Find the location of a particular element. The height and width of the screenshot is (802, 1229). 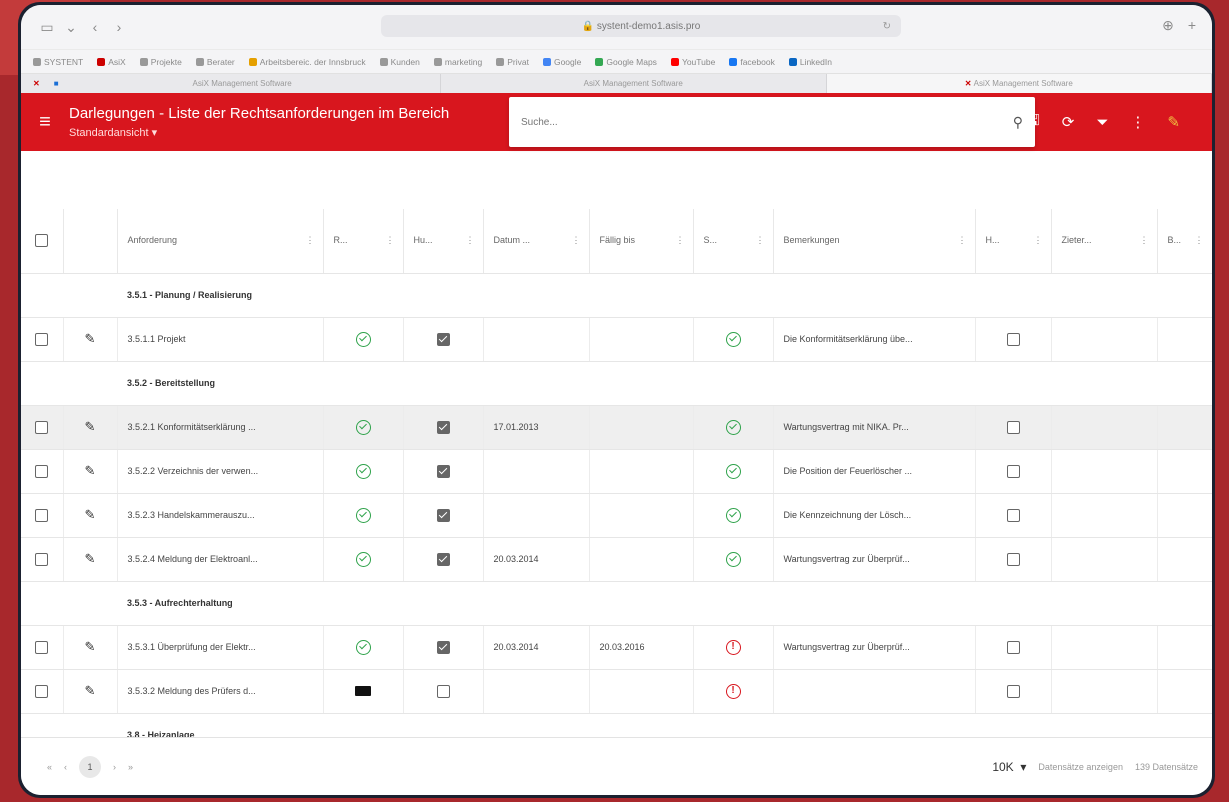

tab-pinned: ✕ ■ AsiX Management Software is located at coordinates (231, 83).